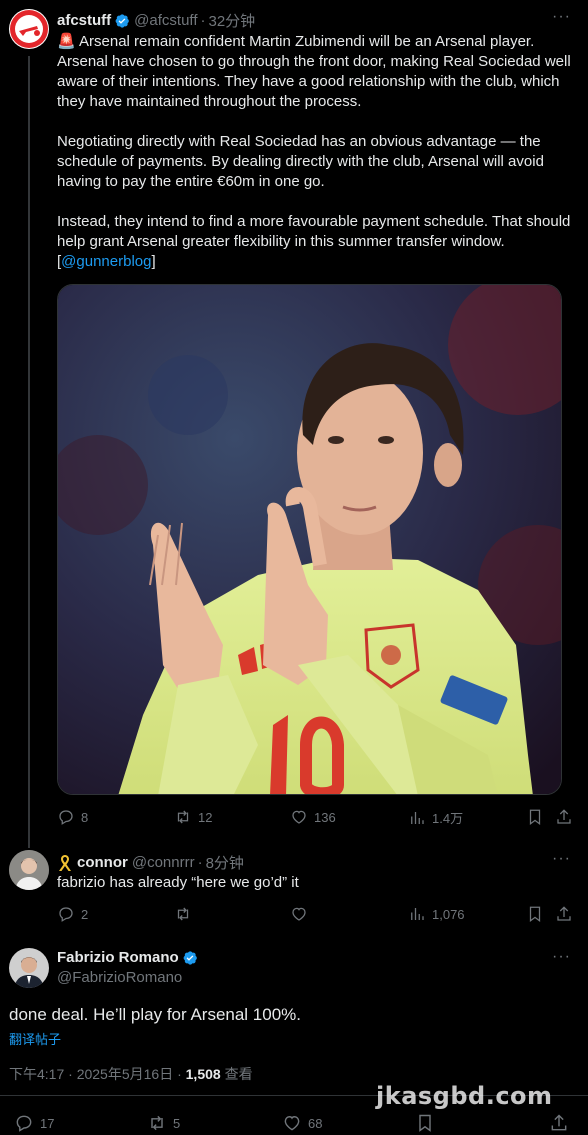 The width and height of the screenshot is (588, 1135). Describe the element at coordinates (35, 1038) in the screenshot. I see `translate-post-link: 翻译帖子` at that location.